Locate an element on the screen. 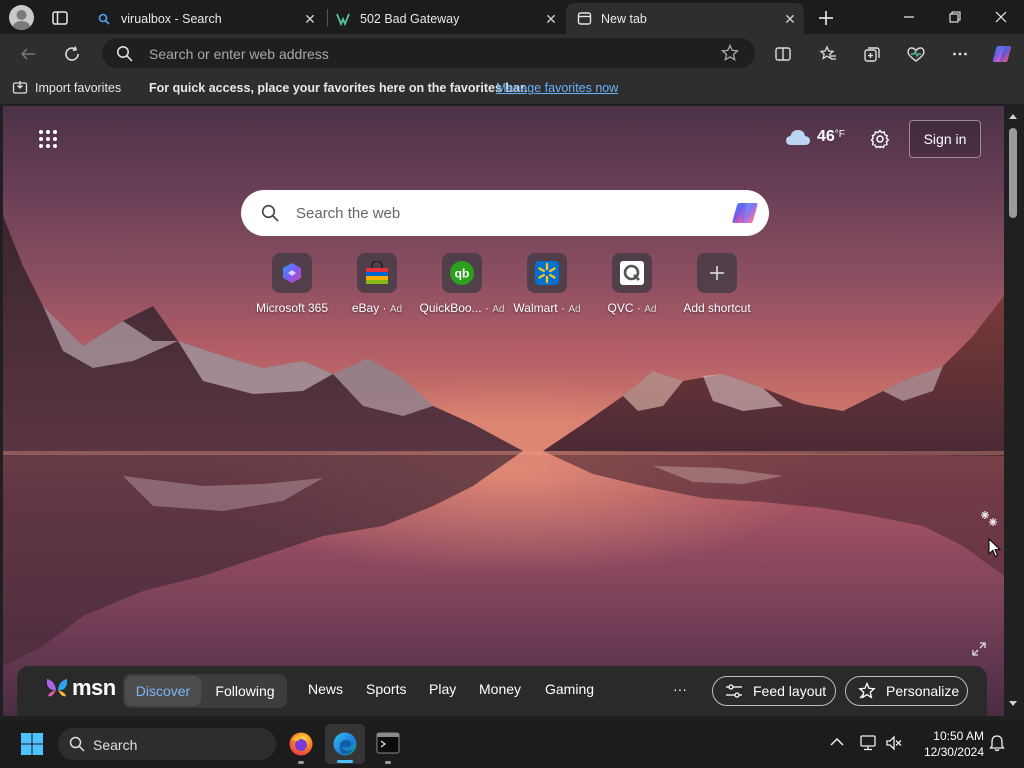 This screenshot has width=1024, height=768. search-favicon is located at coordinates (104, 19).